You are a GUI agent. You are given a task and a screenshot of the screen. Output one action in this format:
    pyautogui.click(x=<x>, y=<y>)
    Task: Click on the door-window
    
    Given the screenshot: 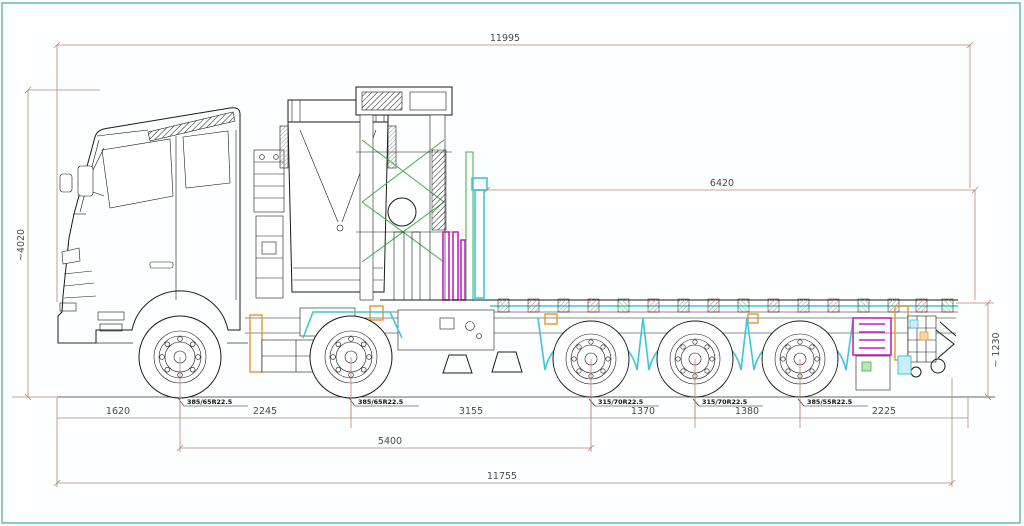 What is the action you would take?
    pyautogui.click(x=137, y=173)
    